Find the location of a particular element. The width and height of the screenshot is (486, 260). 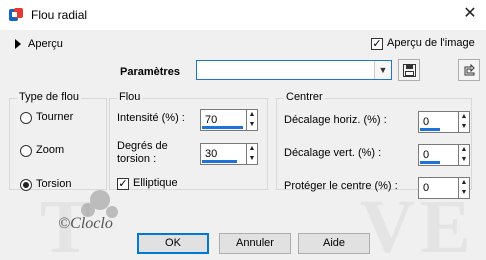

window-title: Flou radial is located at coordinates (59, 15).